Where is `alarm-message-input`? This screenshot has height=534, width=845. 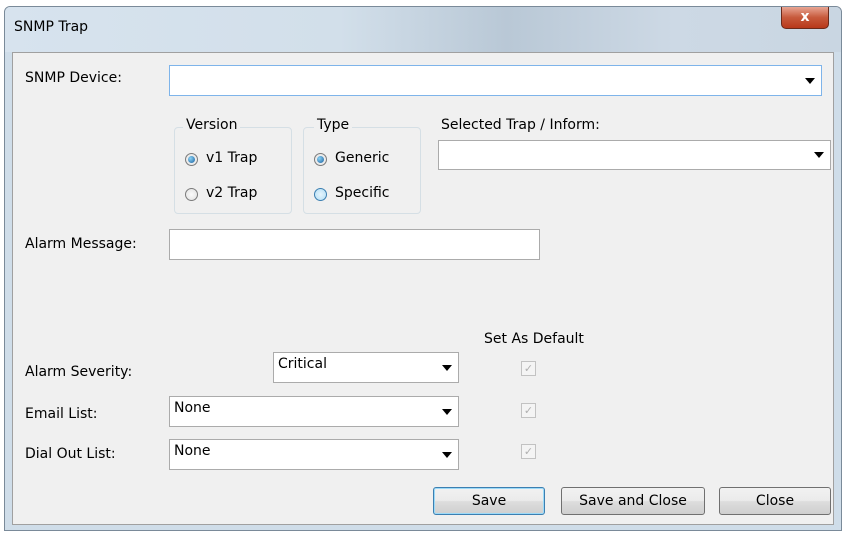
alarm-message-input is located at coordinates (354, 244).